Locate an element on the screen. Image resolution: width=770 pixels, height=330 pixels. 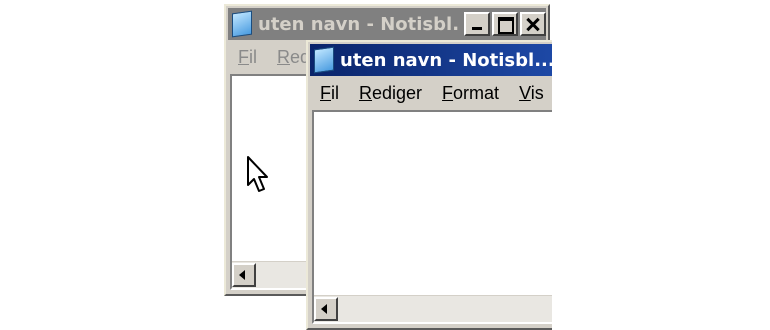
mouse-pointer-icon is located at coordinates (257, 174).